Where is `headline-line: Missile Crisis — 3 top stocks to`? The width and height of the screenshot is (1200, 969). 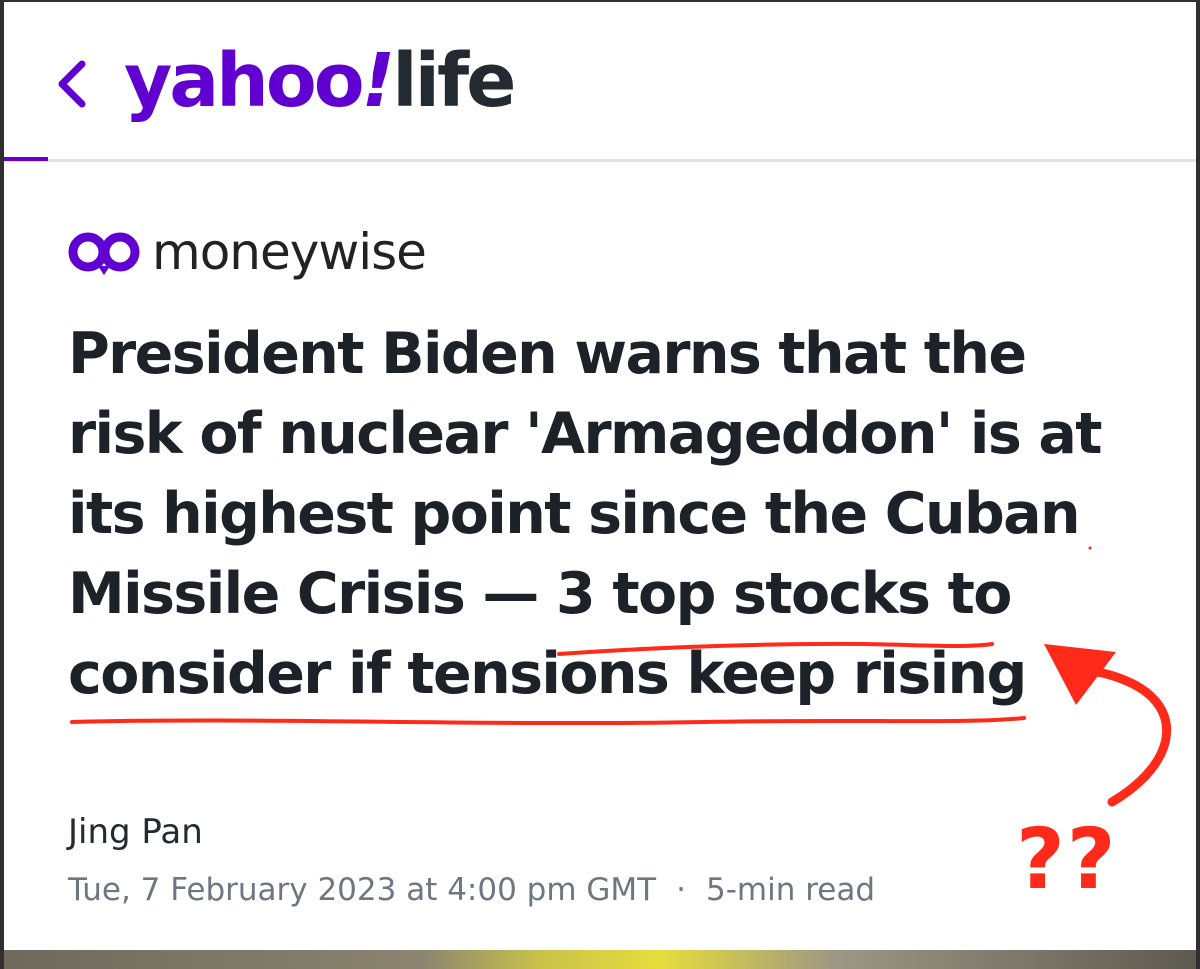 headline-line: Missile Crisis — 3 top stocks to is located at coordinates (540, 594).